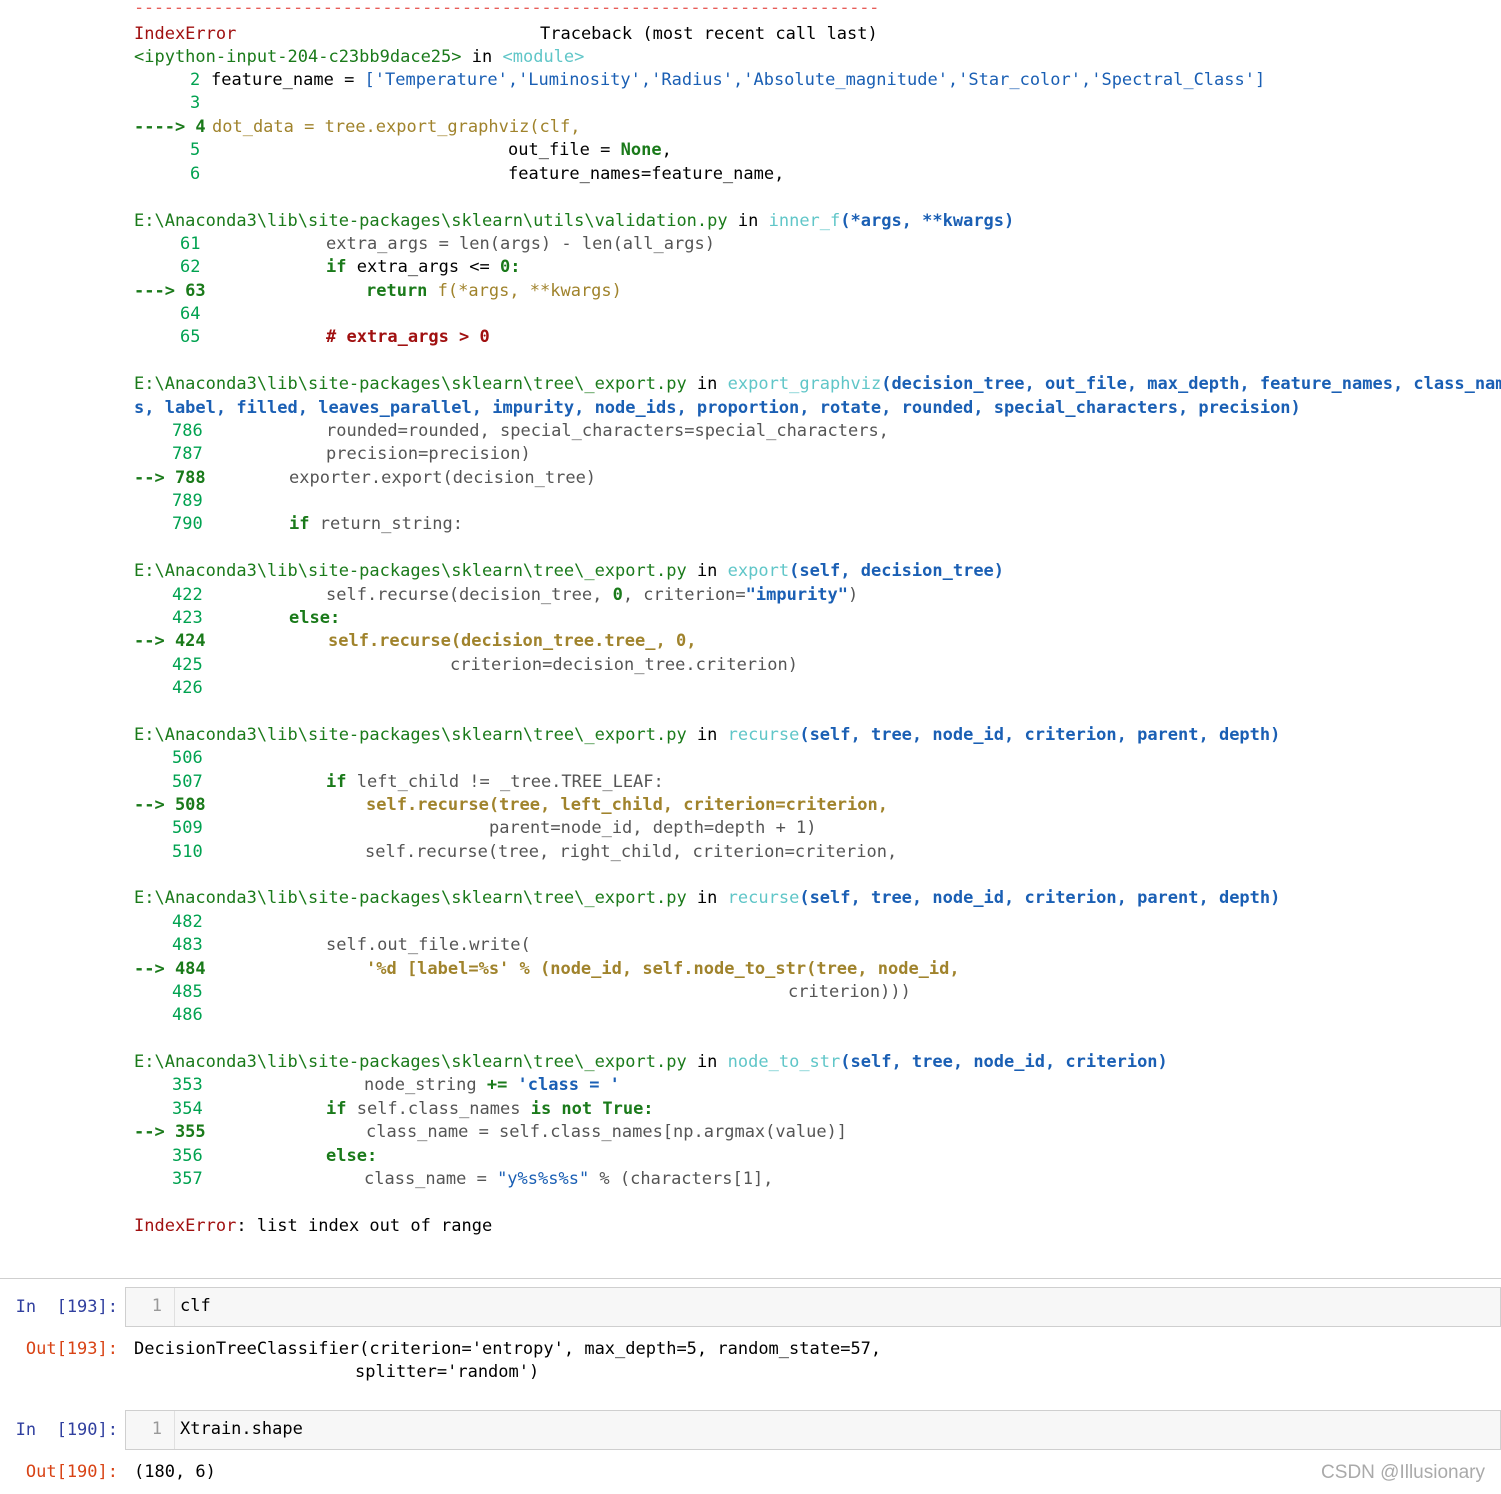 This screenshot has height=1494, width=1501. What do you see at coordinates (187, 501) in the screenshot?
I see `line-number: 789` at bounding box center [187, 501].